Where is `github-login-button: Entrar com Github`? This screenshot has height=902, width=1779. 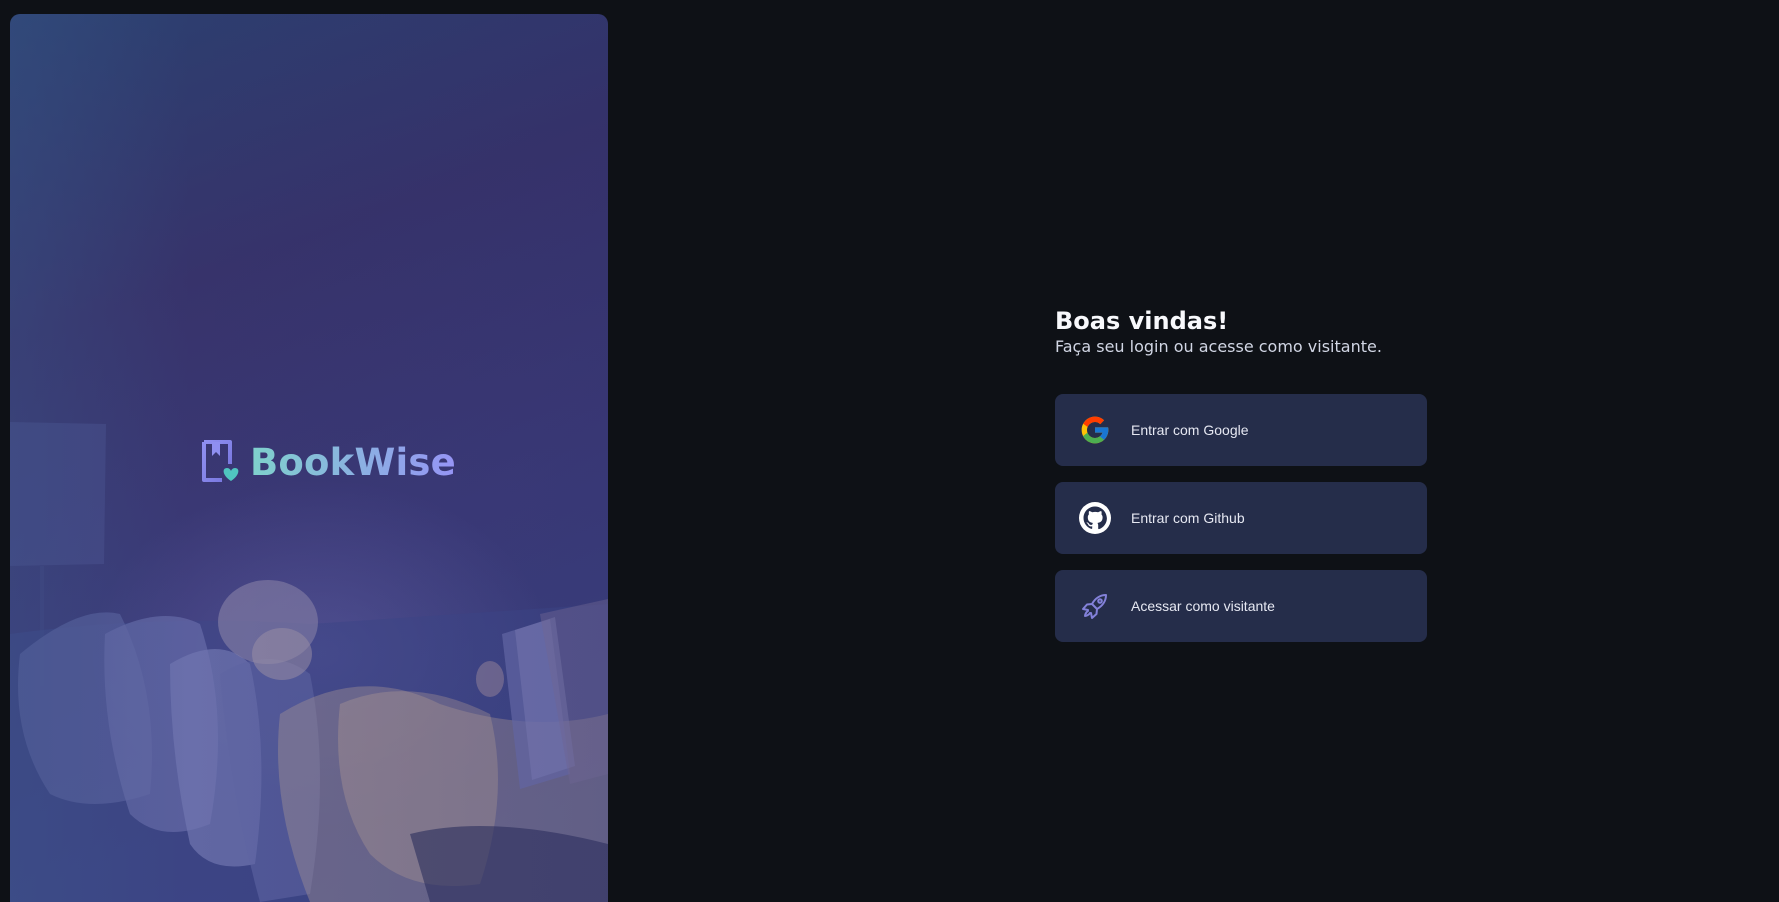 github-login-button: Entrar com Github is located at coordinates (1241, 518).